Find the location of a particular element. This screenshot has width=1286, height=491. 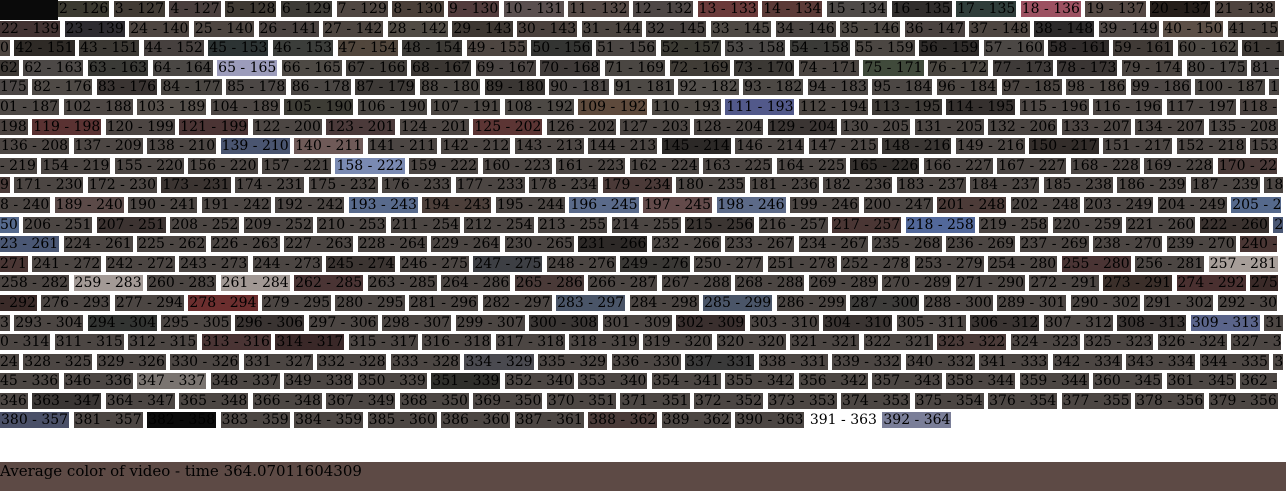

color-cell: 277 - 294 is located at coordinates (149, 302).